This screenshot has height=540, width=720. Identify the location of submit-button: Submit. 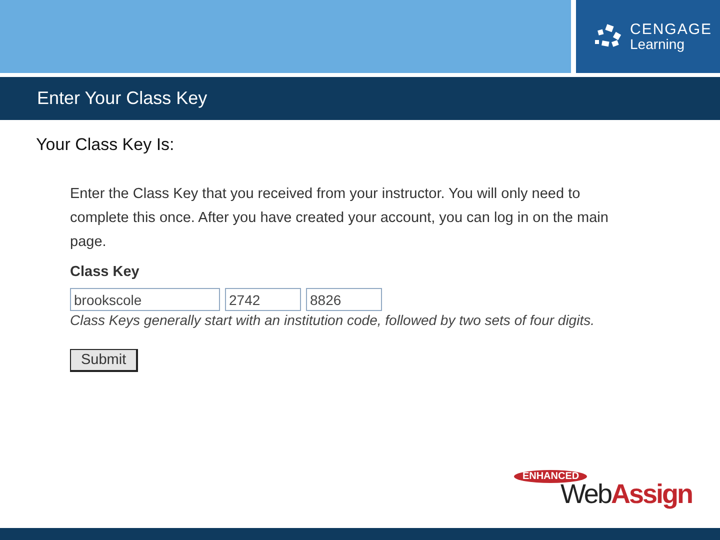
(104, 360).